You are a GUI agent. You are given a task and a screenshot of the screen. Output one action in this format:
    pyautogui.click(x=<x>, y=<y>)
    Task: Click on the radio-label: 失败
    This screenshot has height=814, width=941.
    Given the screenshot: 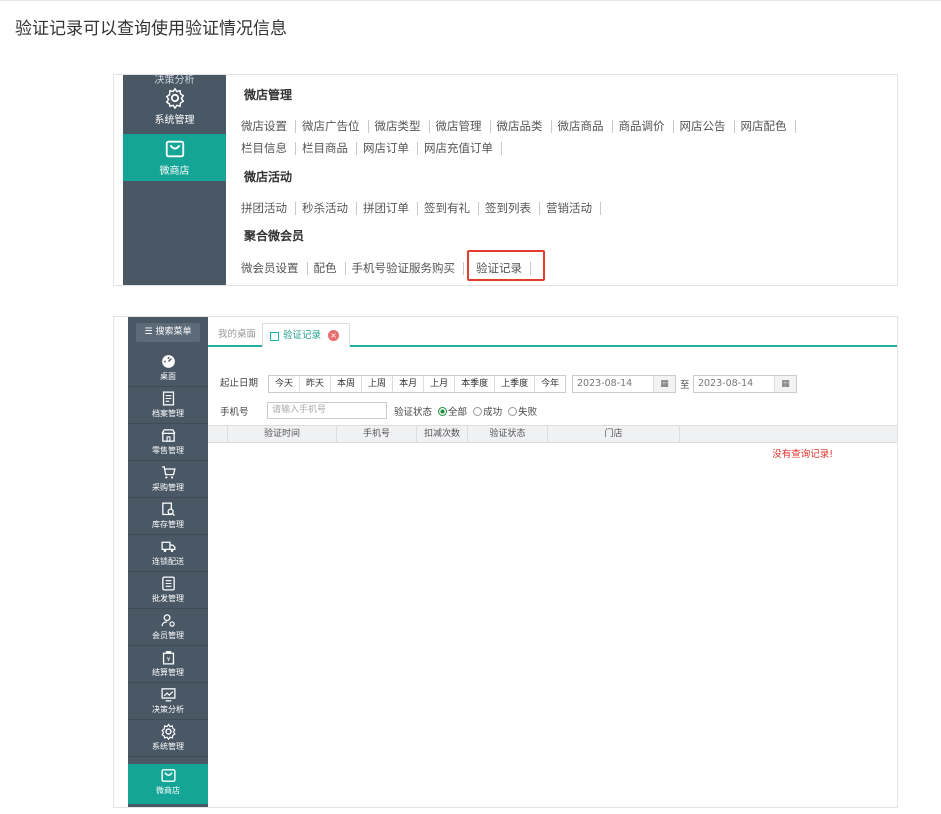 What is the action you would take?
    pyautogui.click(x=527, y=412)
    